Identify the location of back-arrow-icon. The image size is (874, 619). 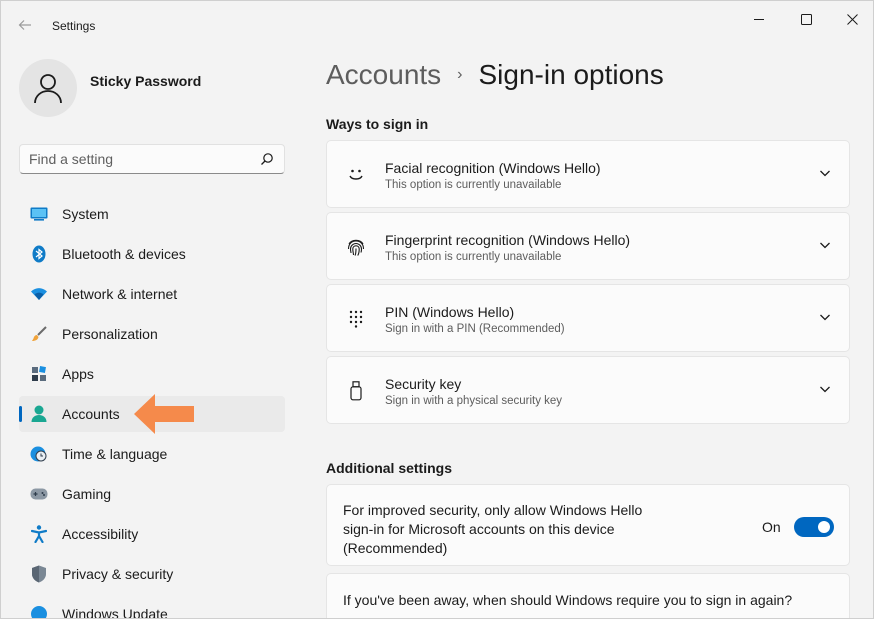
(24, 25).